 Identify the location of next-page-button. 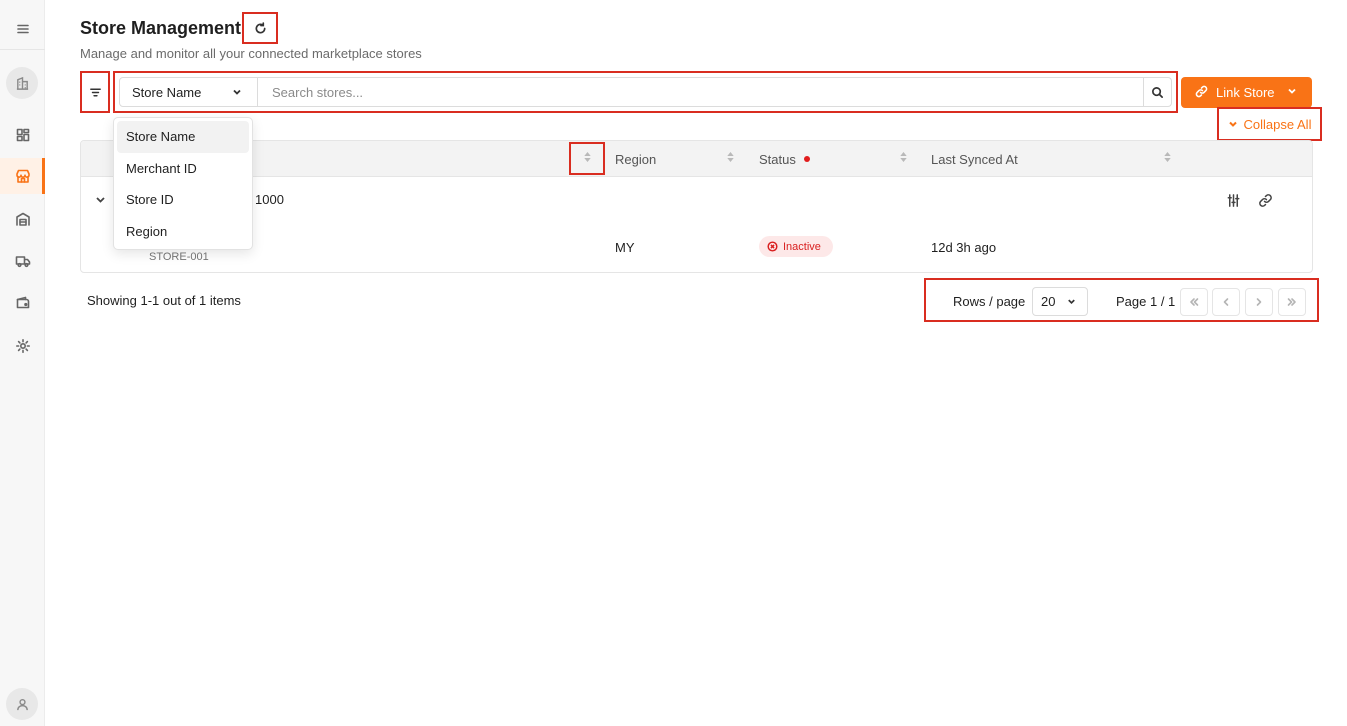
(1259, 302).